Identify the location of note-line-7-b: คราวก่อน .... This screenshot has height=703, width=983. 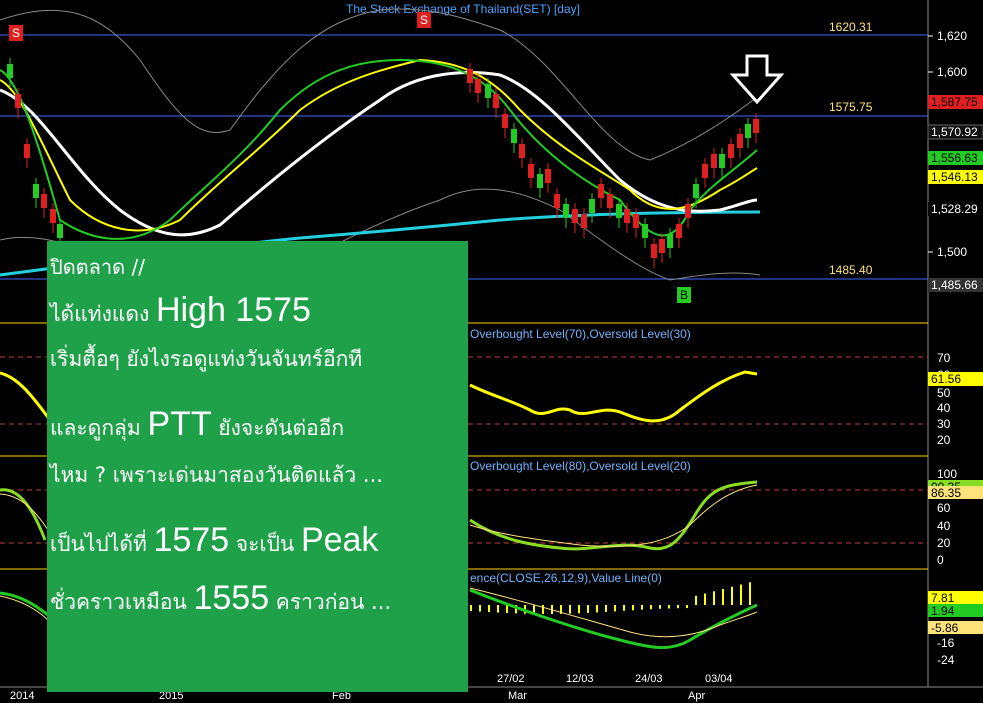
(330, 602).